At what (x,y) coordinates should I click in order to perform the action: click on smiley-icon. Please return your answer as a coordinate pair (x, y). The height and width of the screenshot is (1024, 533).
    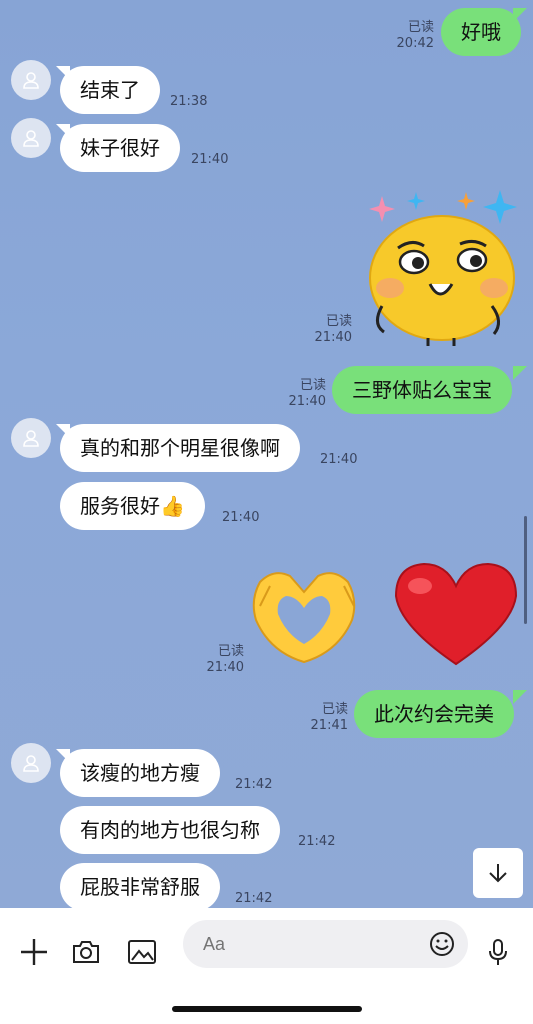
    Looking at the image, I should click on (442, 944).